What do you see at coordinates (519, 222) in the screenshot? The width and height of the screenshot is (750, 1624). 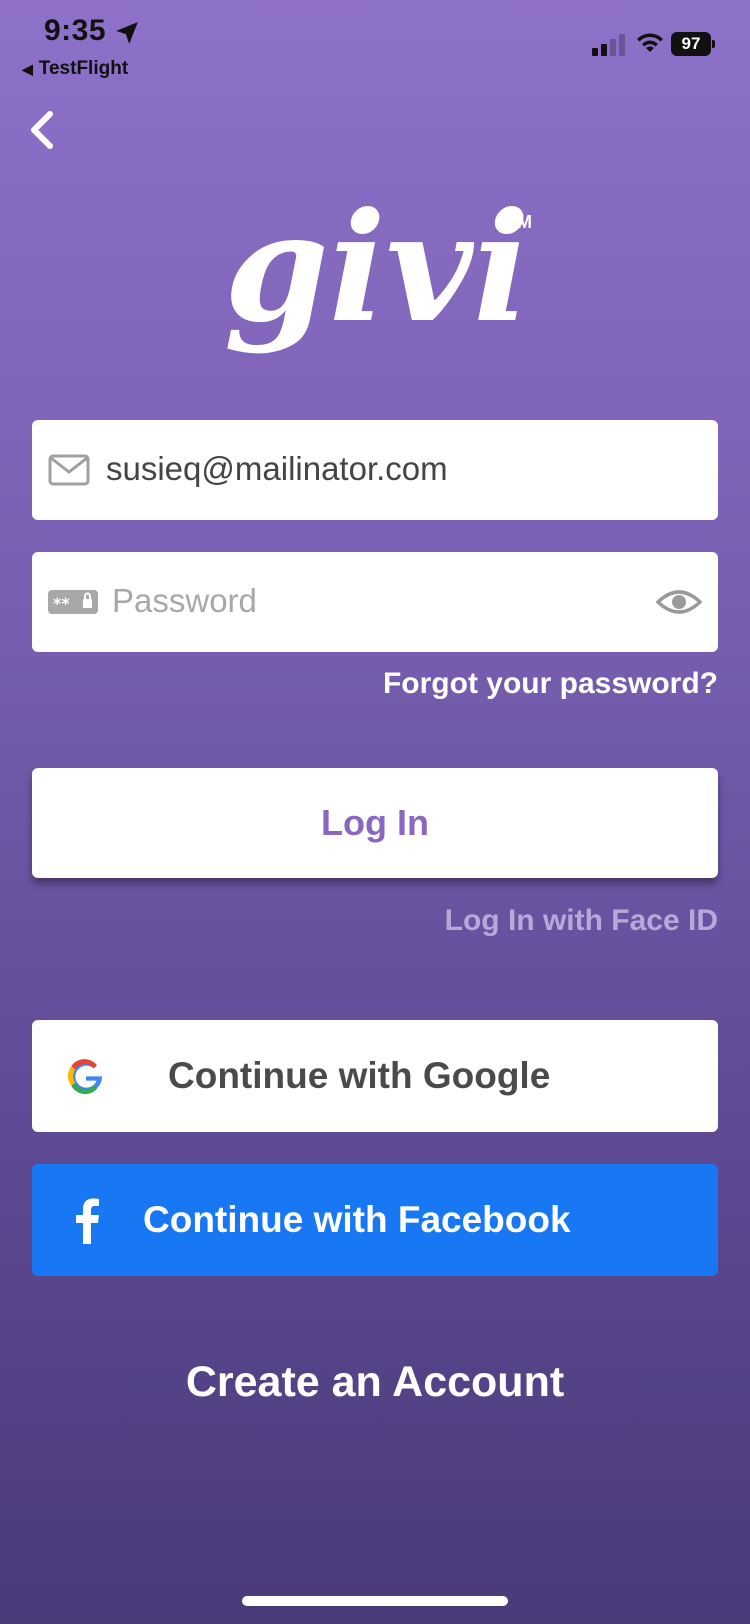 I see `trademark-mark: TM` at bounding box center [519, 222].